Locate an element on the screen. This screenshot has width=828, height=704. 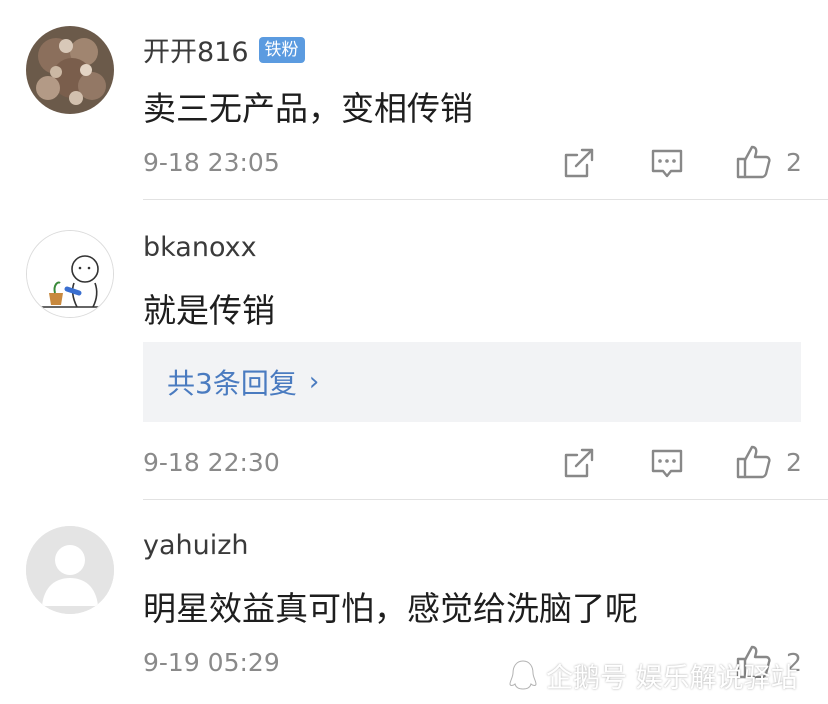
fan-badge: 铁粉 is located at coordinates (281, 49).